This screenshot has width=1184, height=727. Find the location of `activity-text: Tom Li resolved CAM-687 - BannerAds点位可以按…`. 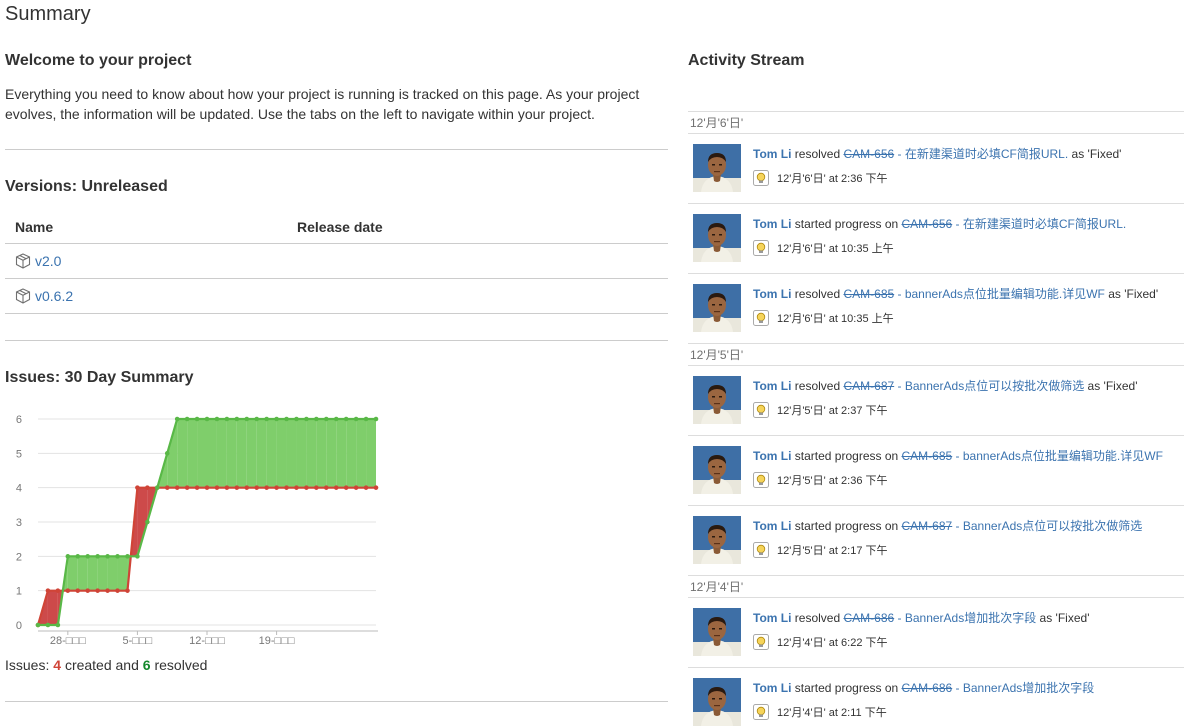

activity-text: Tom Li resolved CAM-687 - BannerAds点位可以按… is located at coordinates (945, 385).